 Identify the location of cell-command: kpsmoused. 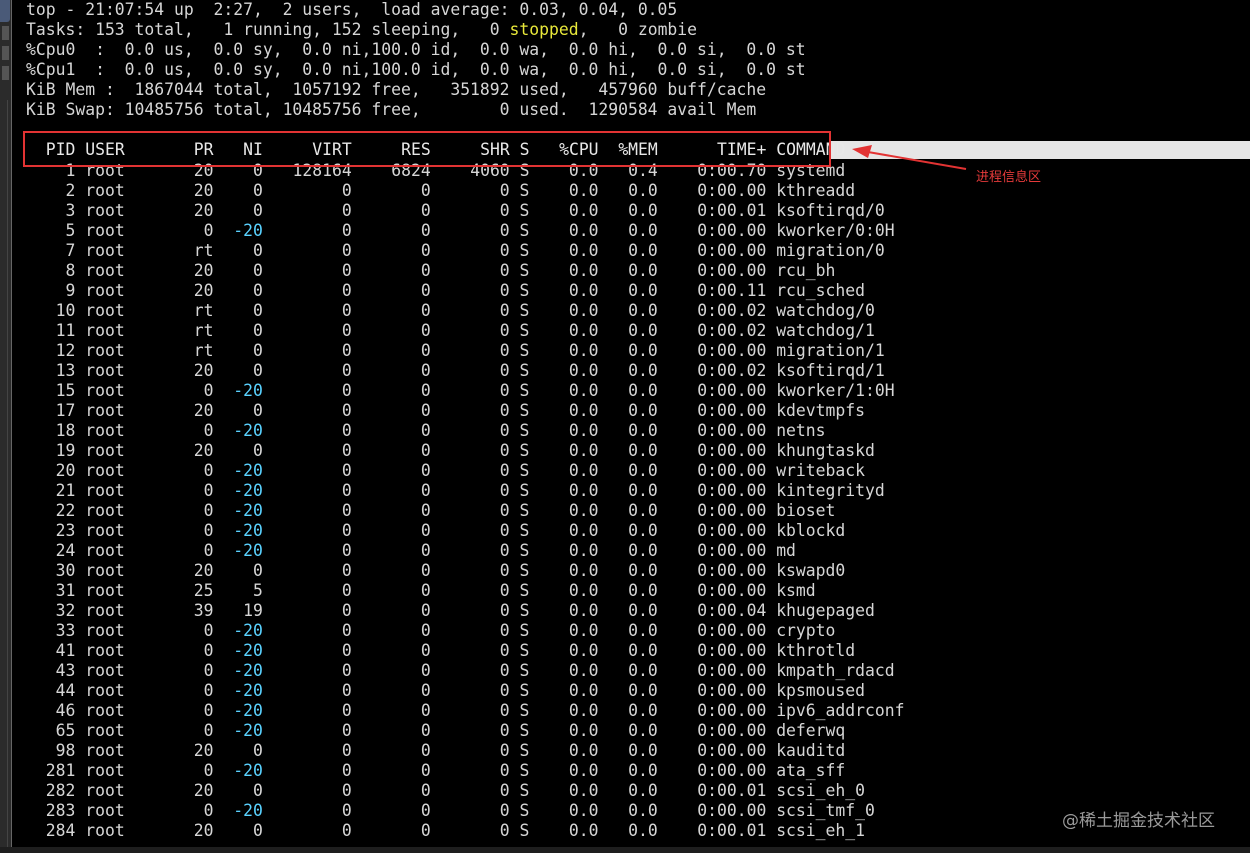
(820, 690).